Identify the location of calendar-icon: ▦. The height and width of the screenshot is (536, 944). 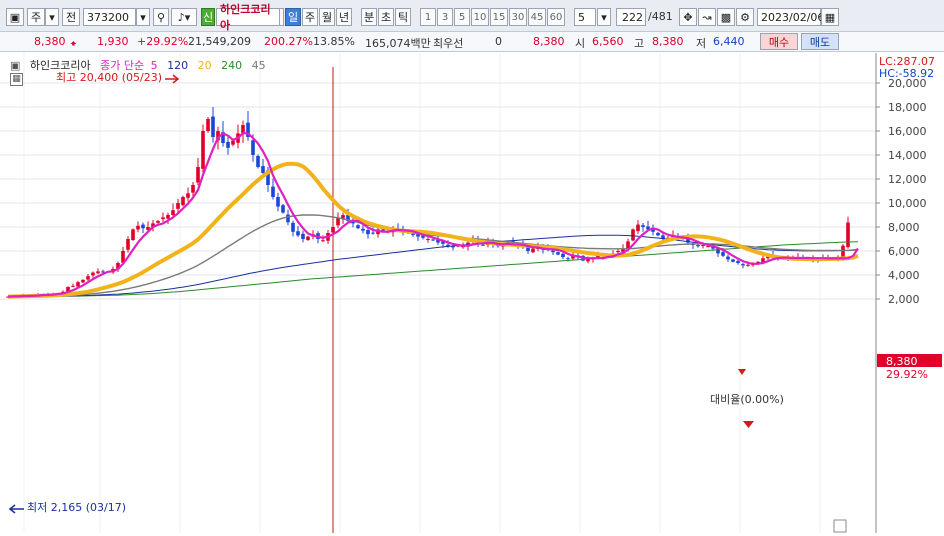
(830, 17).